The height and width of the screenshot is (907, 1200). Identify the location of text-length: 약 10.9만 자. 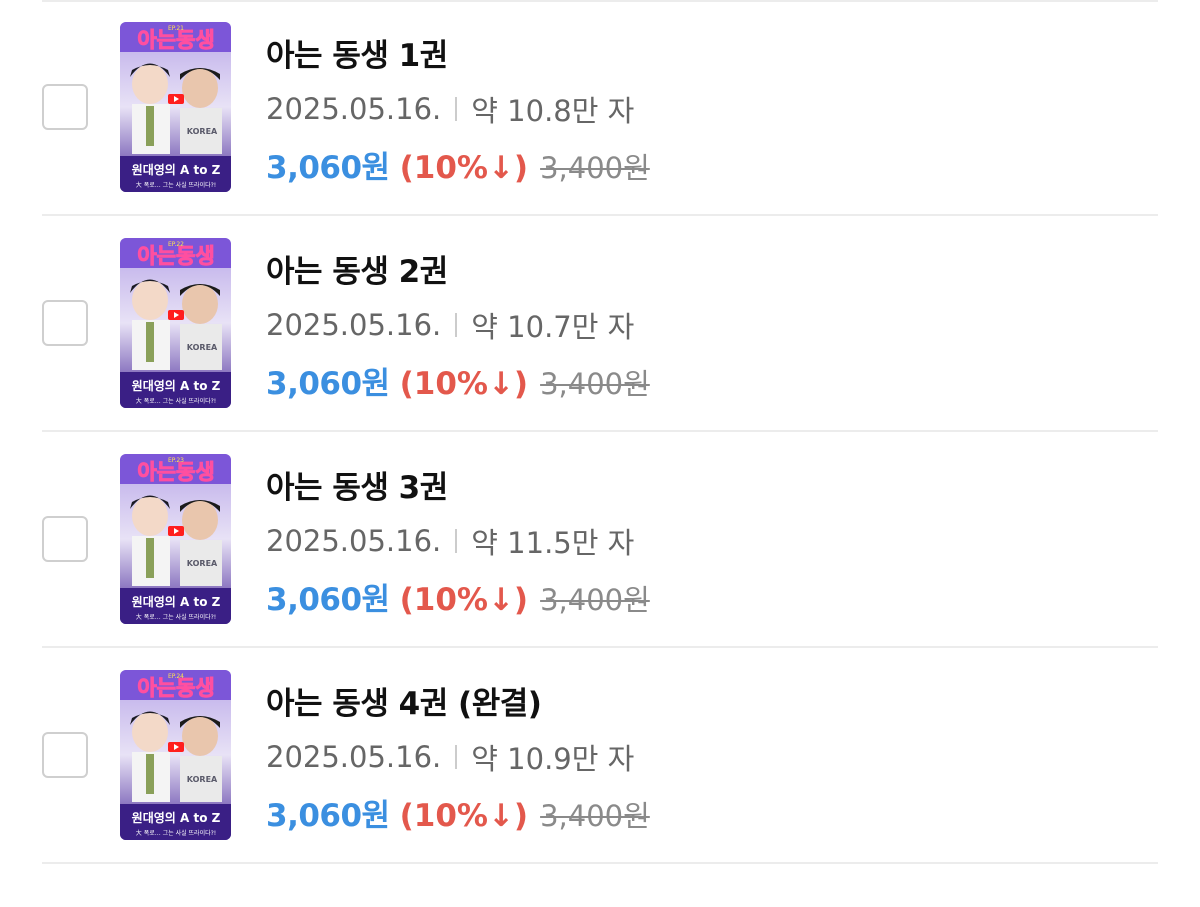
(553, 759).